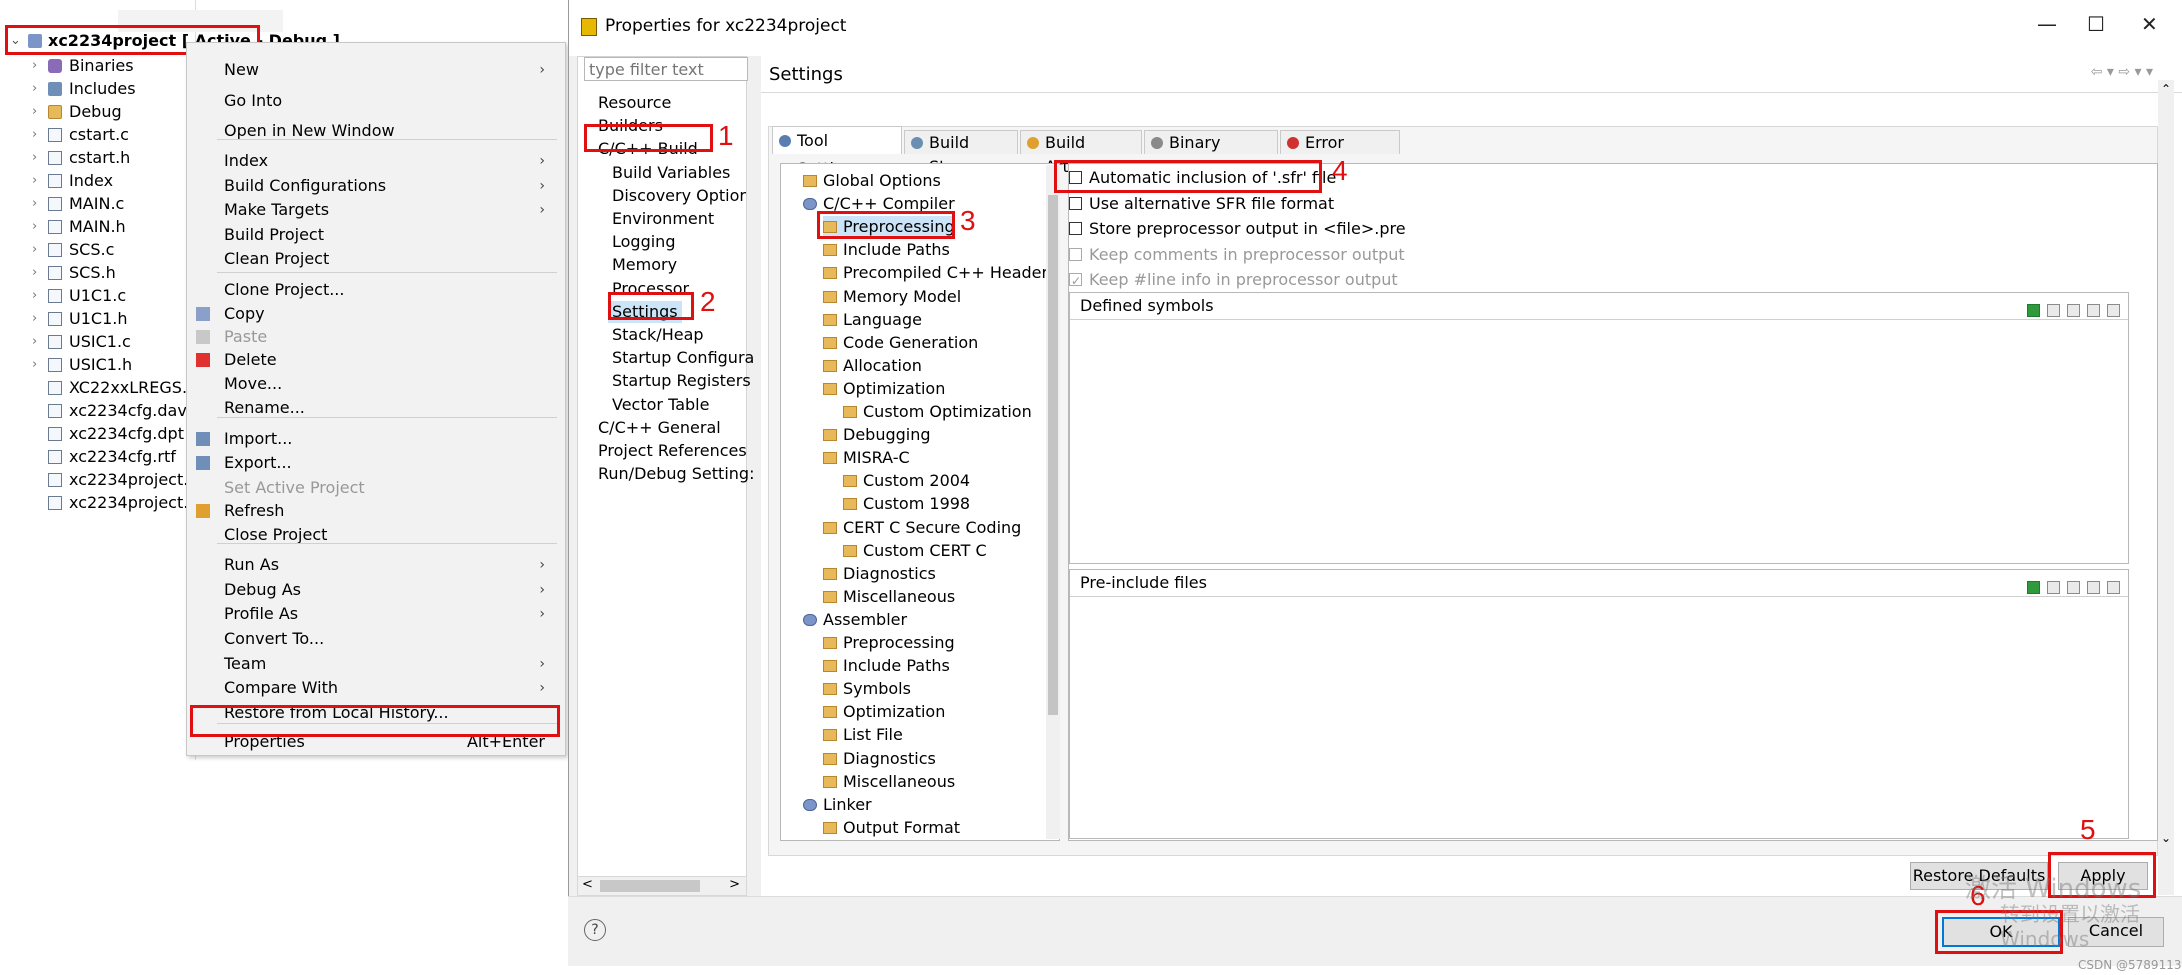 Image resolution: width=2182 pixels, height=975 pixels. I want to click on menu-item-clean-project: Clean Project, so click(372, 259).